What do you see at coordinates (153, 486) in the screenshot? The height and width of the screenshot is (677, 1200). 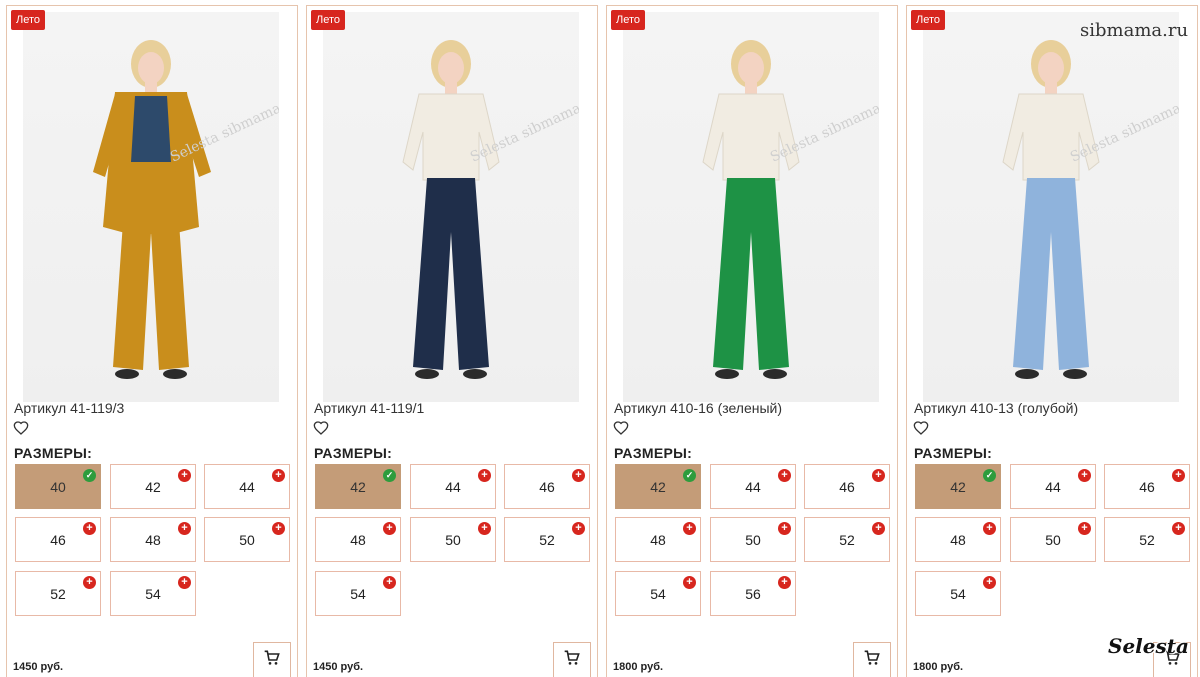 I see `size-option: 42 +` at bounding box center [153, 486].